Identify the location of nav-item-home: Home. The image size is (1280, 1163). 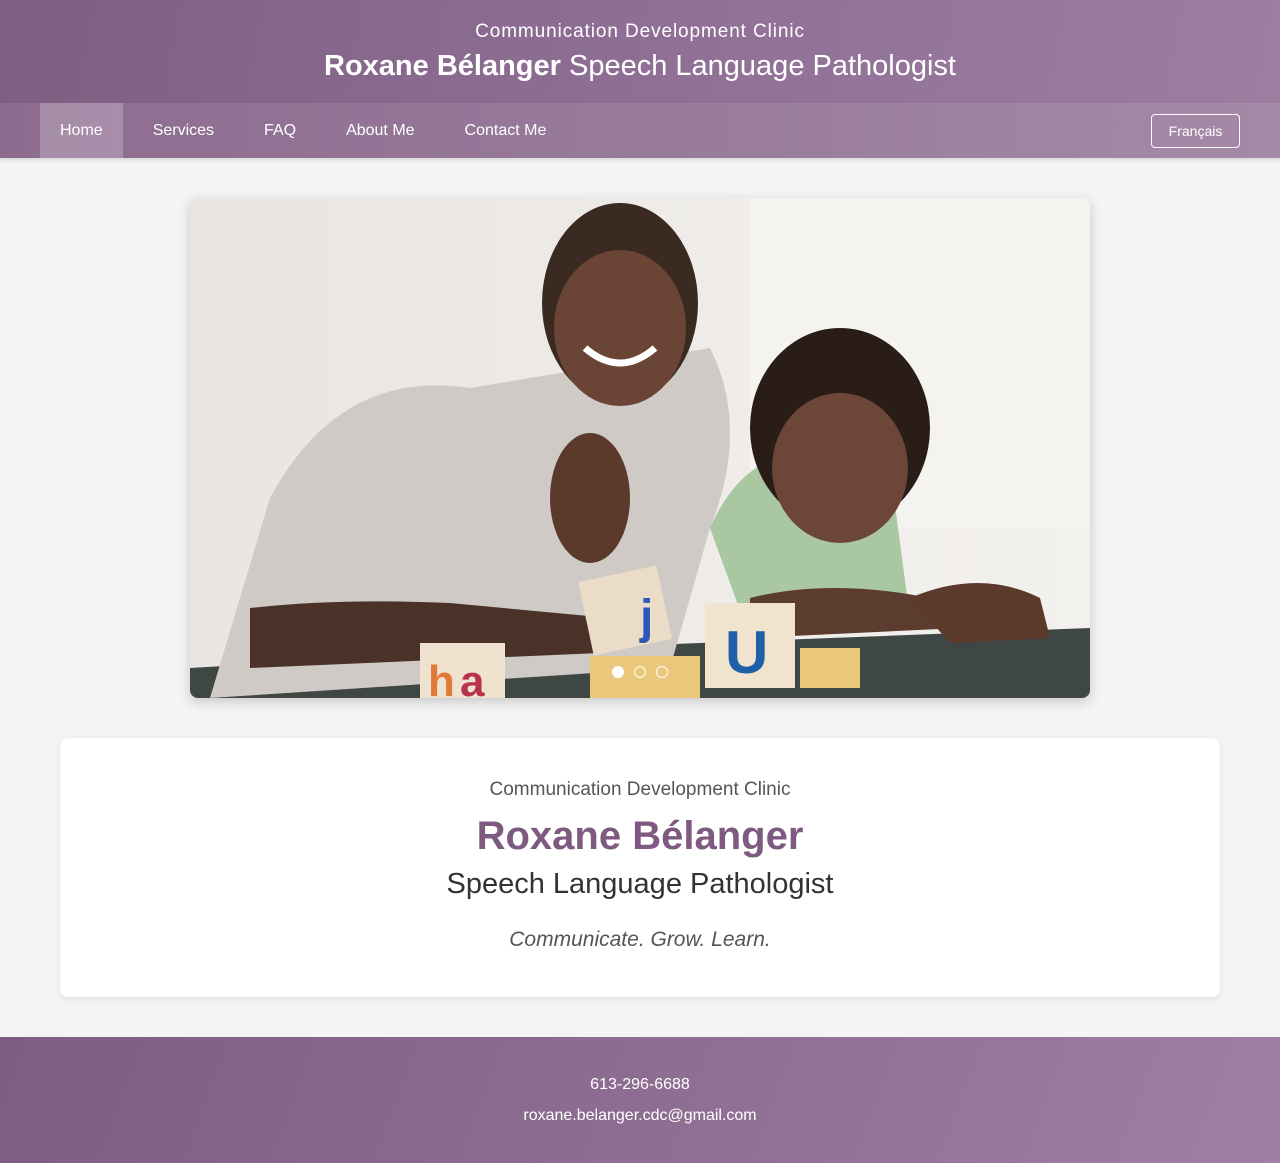
(81, 130).